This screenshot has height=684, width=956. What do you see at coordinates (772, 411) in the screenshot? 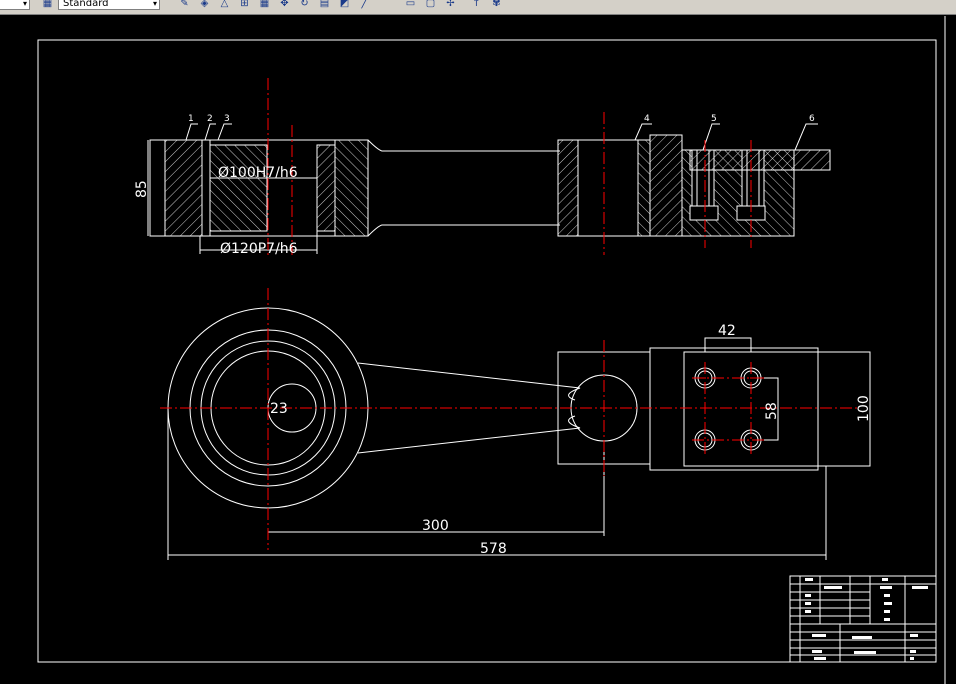
I see `dim-58: 58` at bounding box center [772, 411].